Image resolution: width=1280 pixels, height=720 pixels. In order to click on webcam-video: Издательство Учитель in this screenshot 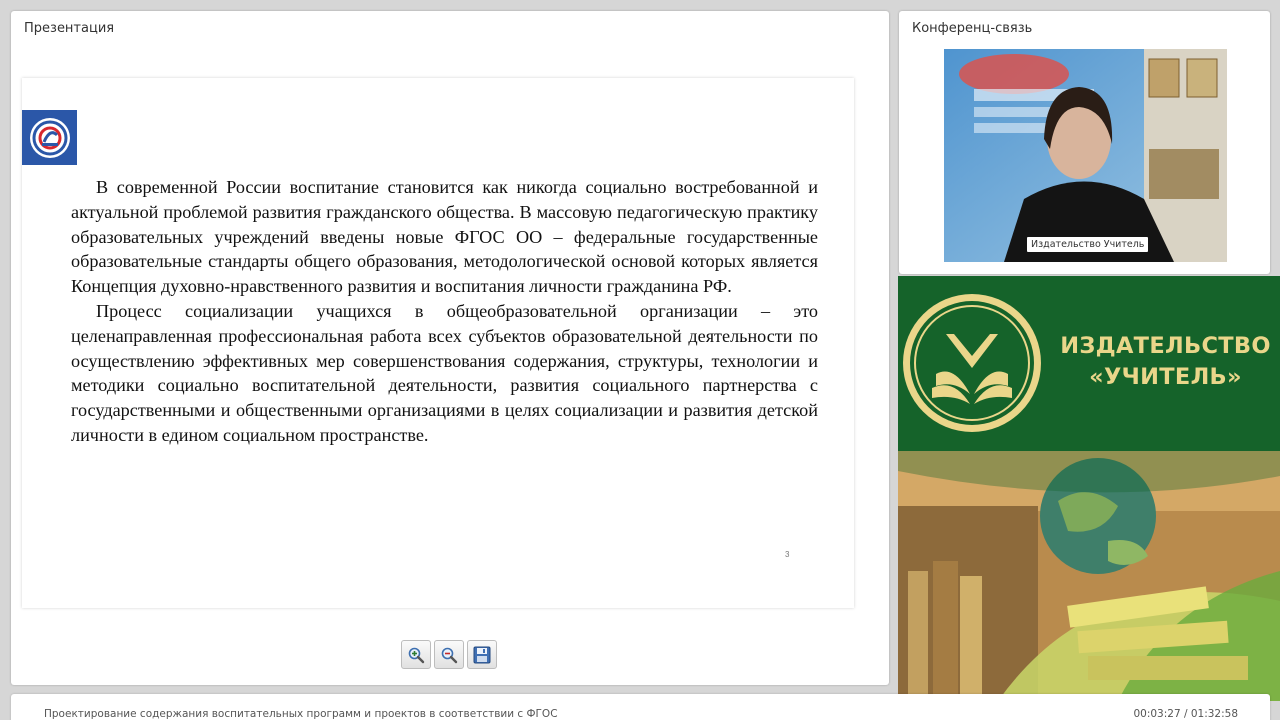, I will do `click(1085, 155)`.